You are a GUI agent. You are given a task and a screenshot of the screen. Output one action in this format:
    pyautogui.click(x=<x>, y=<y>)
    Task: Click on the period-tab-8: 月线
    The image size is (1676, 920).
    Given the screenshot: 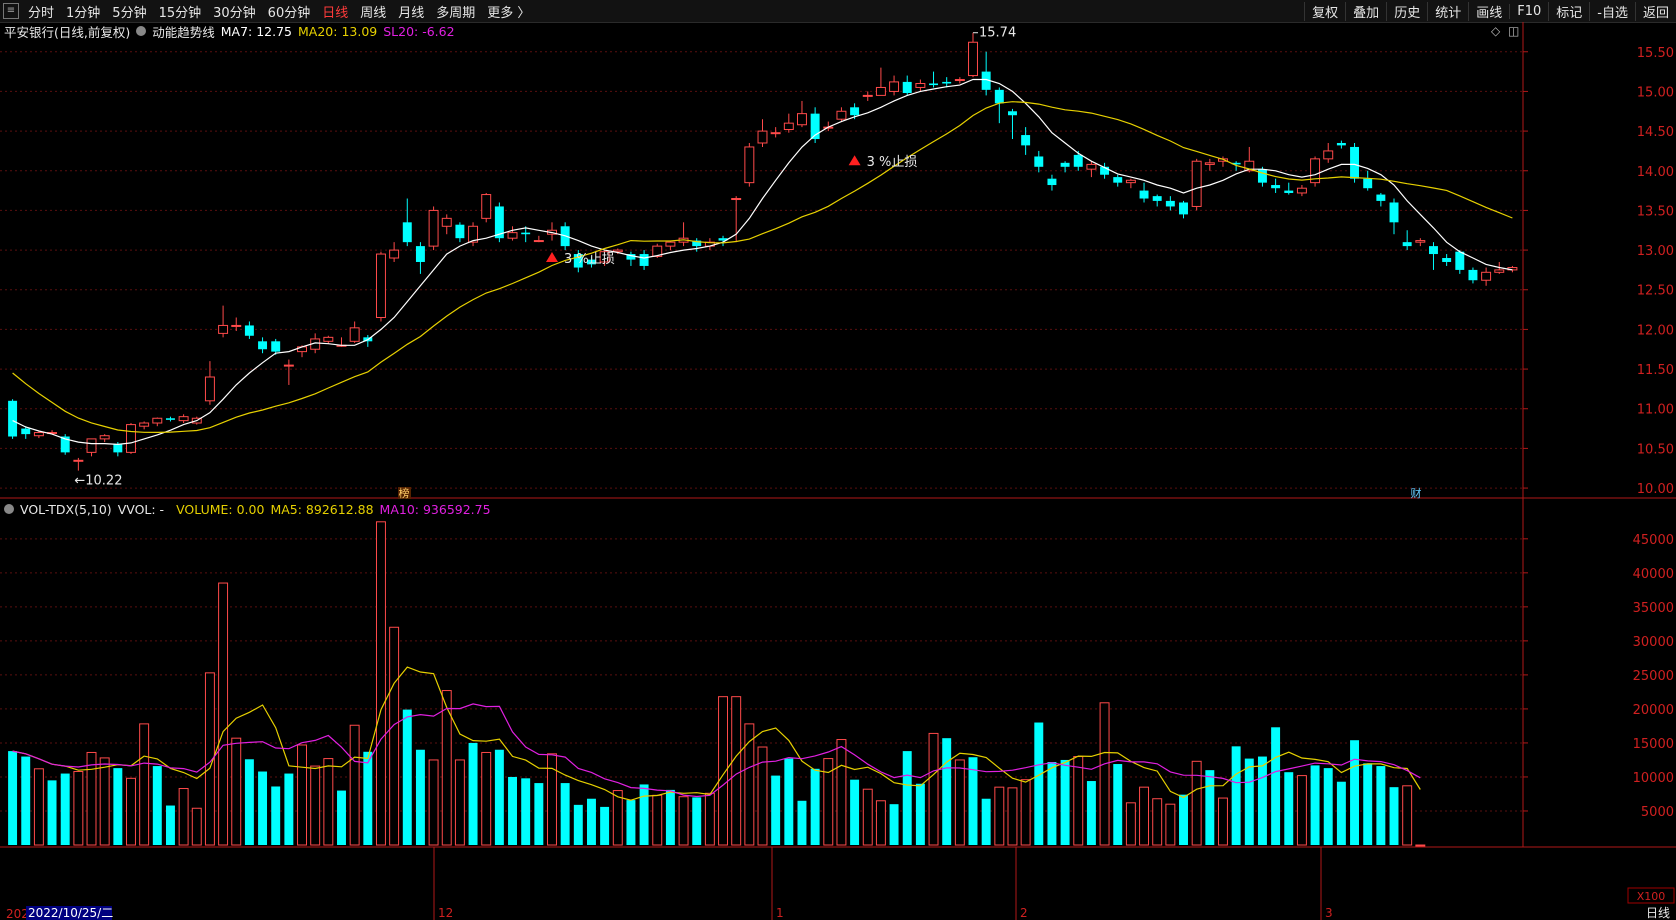 What is the action you would take?
    pyautogui.click(x=411, y=11)
    